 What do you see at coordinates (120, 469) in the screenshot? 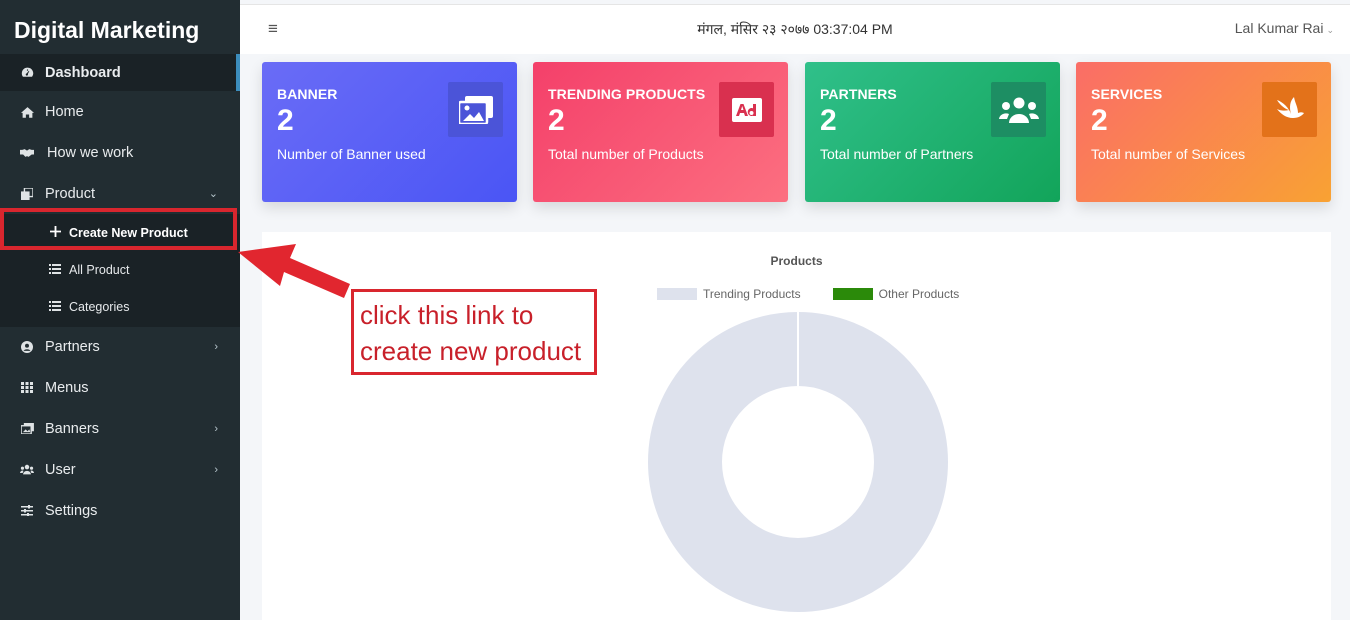
I see `sidebar-item-user: User ›` at bounding box center [120, 469].